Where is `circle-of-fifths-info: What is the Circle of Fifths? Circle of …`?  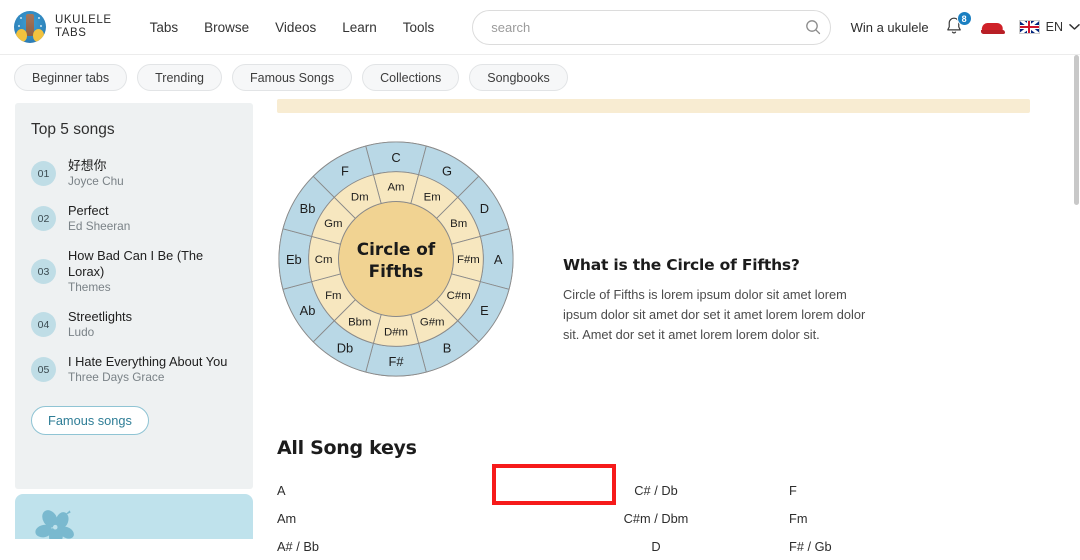 circle-of-fifths-info: What is the Circle of Fifths? Circle of … is located at coordinates (723, 300).